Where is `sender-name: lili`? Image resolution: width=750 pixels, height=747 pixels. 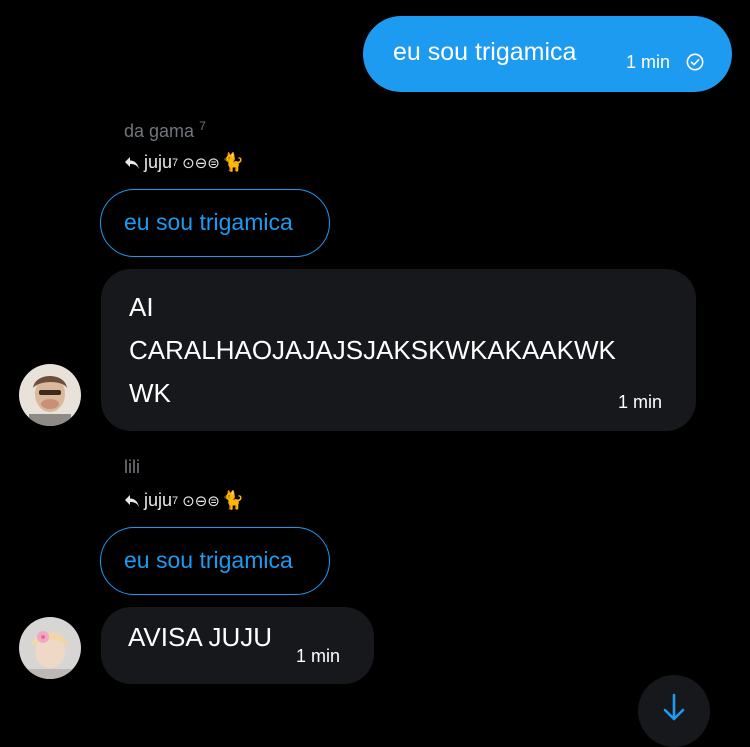
sender-name: lili is located at coordinates (132, 467).